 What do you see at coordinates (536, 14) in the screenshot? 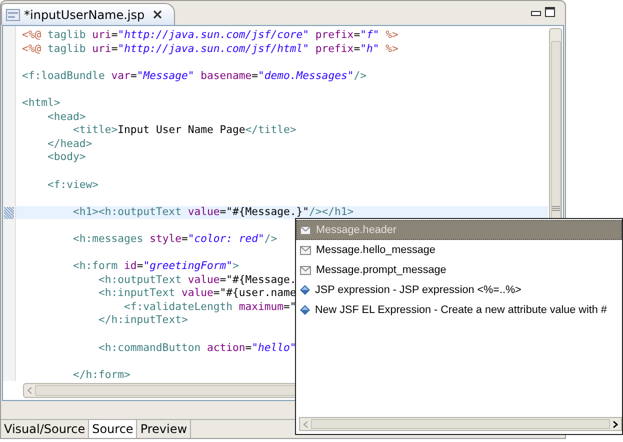
I see `minimize-icon` at bounding box center [536, 14].